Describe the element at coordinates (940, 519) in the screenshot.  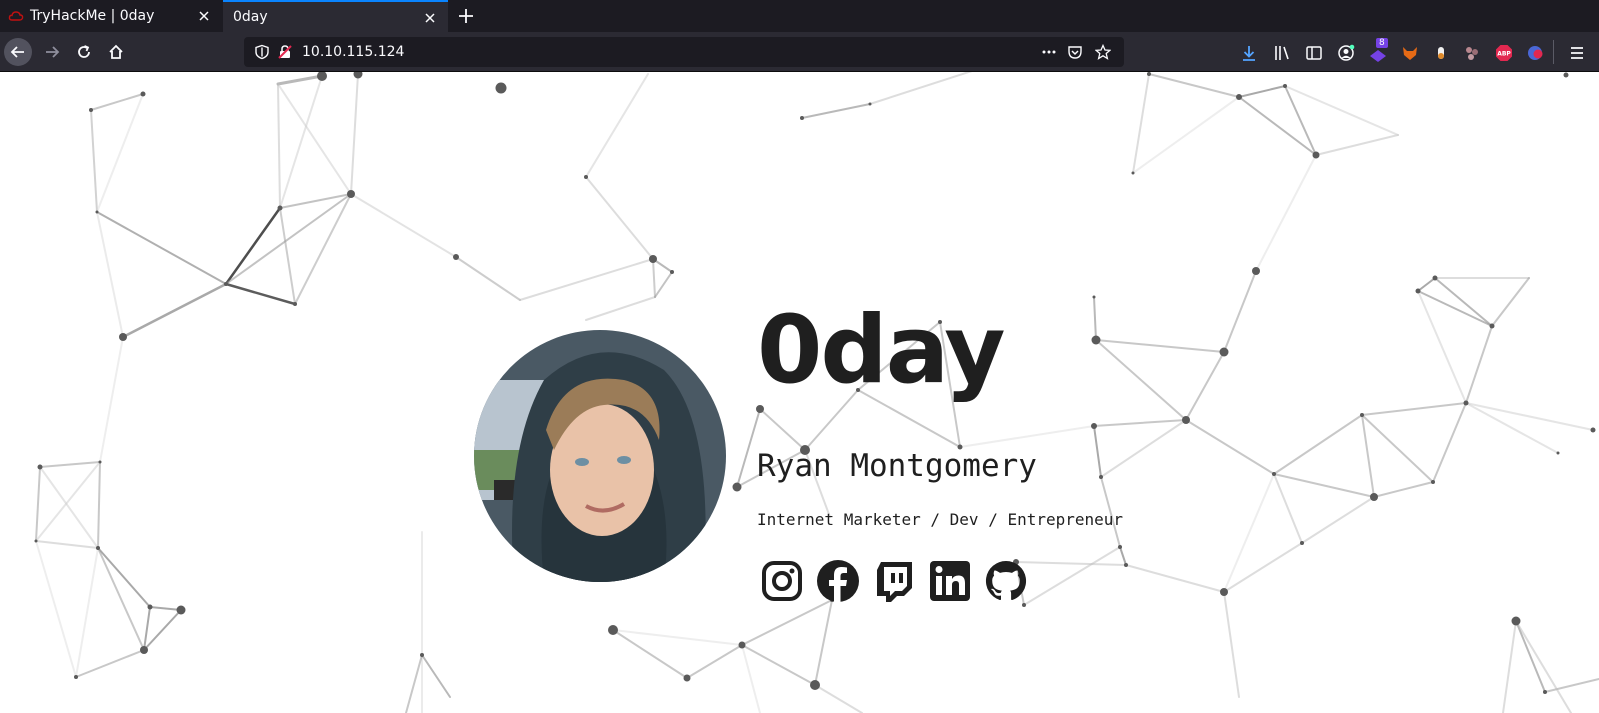
I see `profile-tagline: Internet Marketer / Dev / Entrepreneur` at that location.